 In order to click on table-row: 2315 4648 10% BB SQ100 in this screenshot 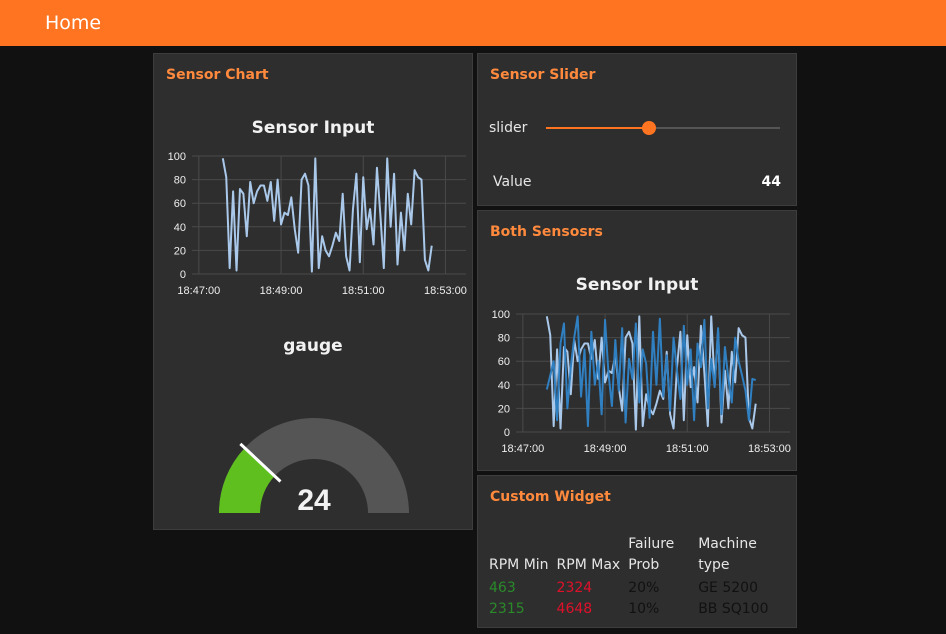, I will do `click(633, 609)`.